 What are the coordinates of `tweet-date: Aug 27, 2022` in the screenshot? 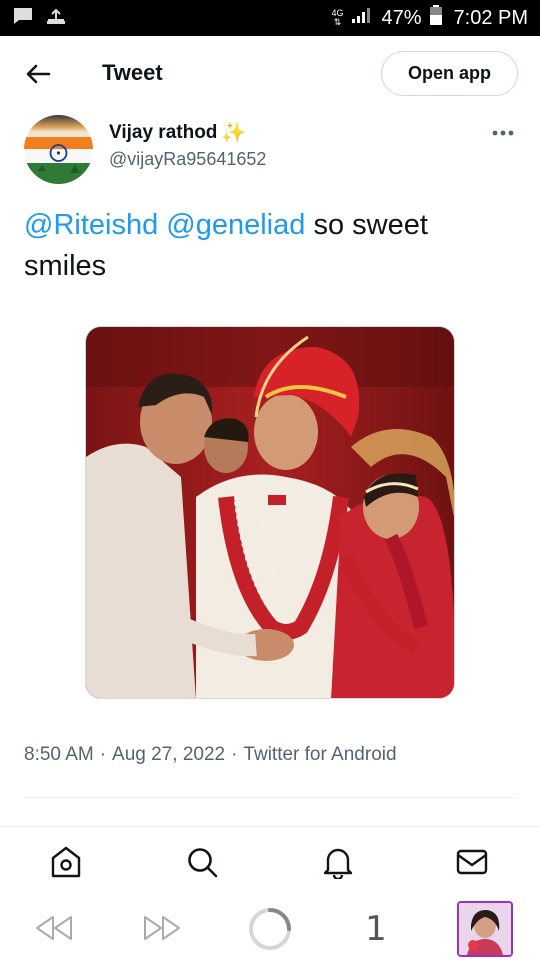 It's located at (168, 755).